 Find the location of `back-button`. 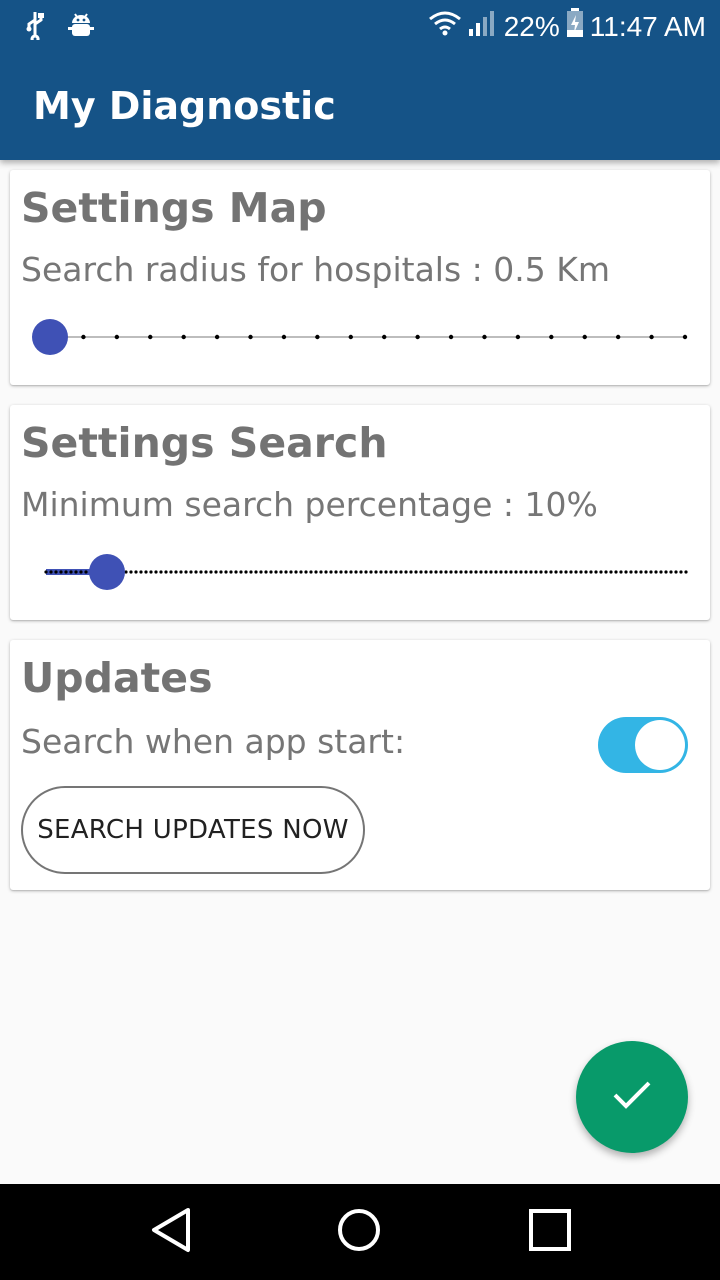

back-button is located at coordinates (170, 1232).